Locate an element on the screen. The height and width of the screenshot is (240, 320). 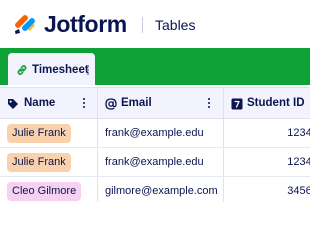
brand-name: Jotform is located at coordinates (85, 24).